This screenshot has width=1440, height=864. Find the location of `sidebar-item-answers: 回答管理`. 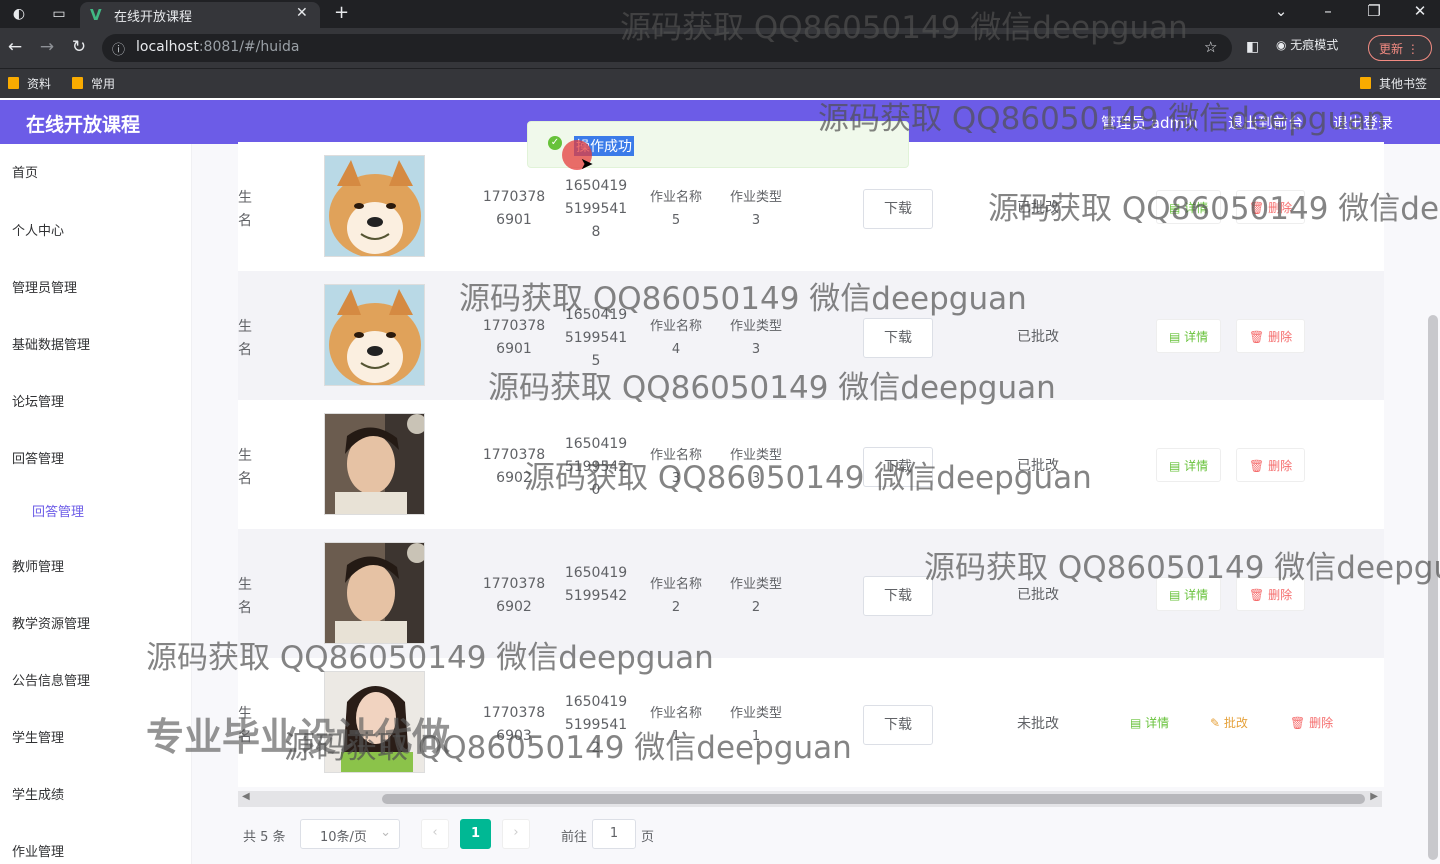

sidebar-item-answers: 回答管理 is located at coordinates (38, 457).